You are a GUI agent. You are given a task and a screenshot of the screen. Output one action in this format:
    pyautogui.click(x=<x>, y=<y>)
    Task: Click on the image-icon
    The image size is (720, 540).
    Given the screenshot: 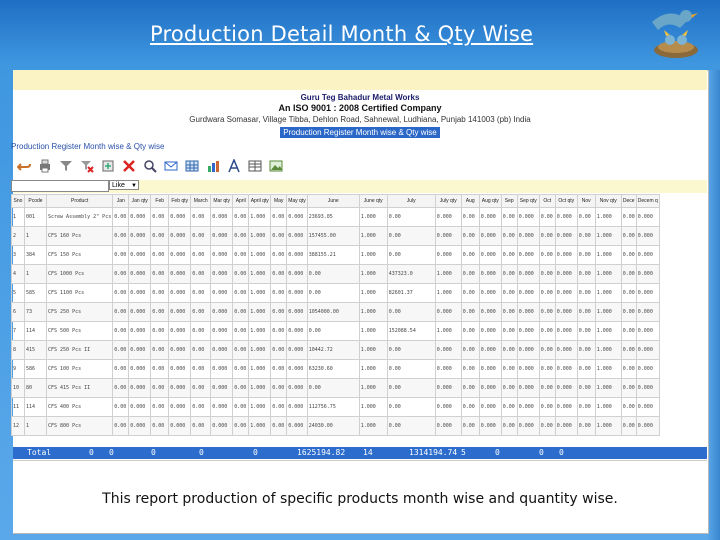 What is the action you would take?
    pyautogui.click(x=275, y=166)
    